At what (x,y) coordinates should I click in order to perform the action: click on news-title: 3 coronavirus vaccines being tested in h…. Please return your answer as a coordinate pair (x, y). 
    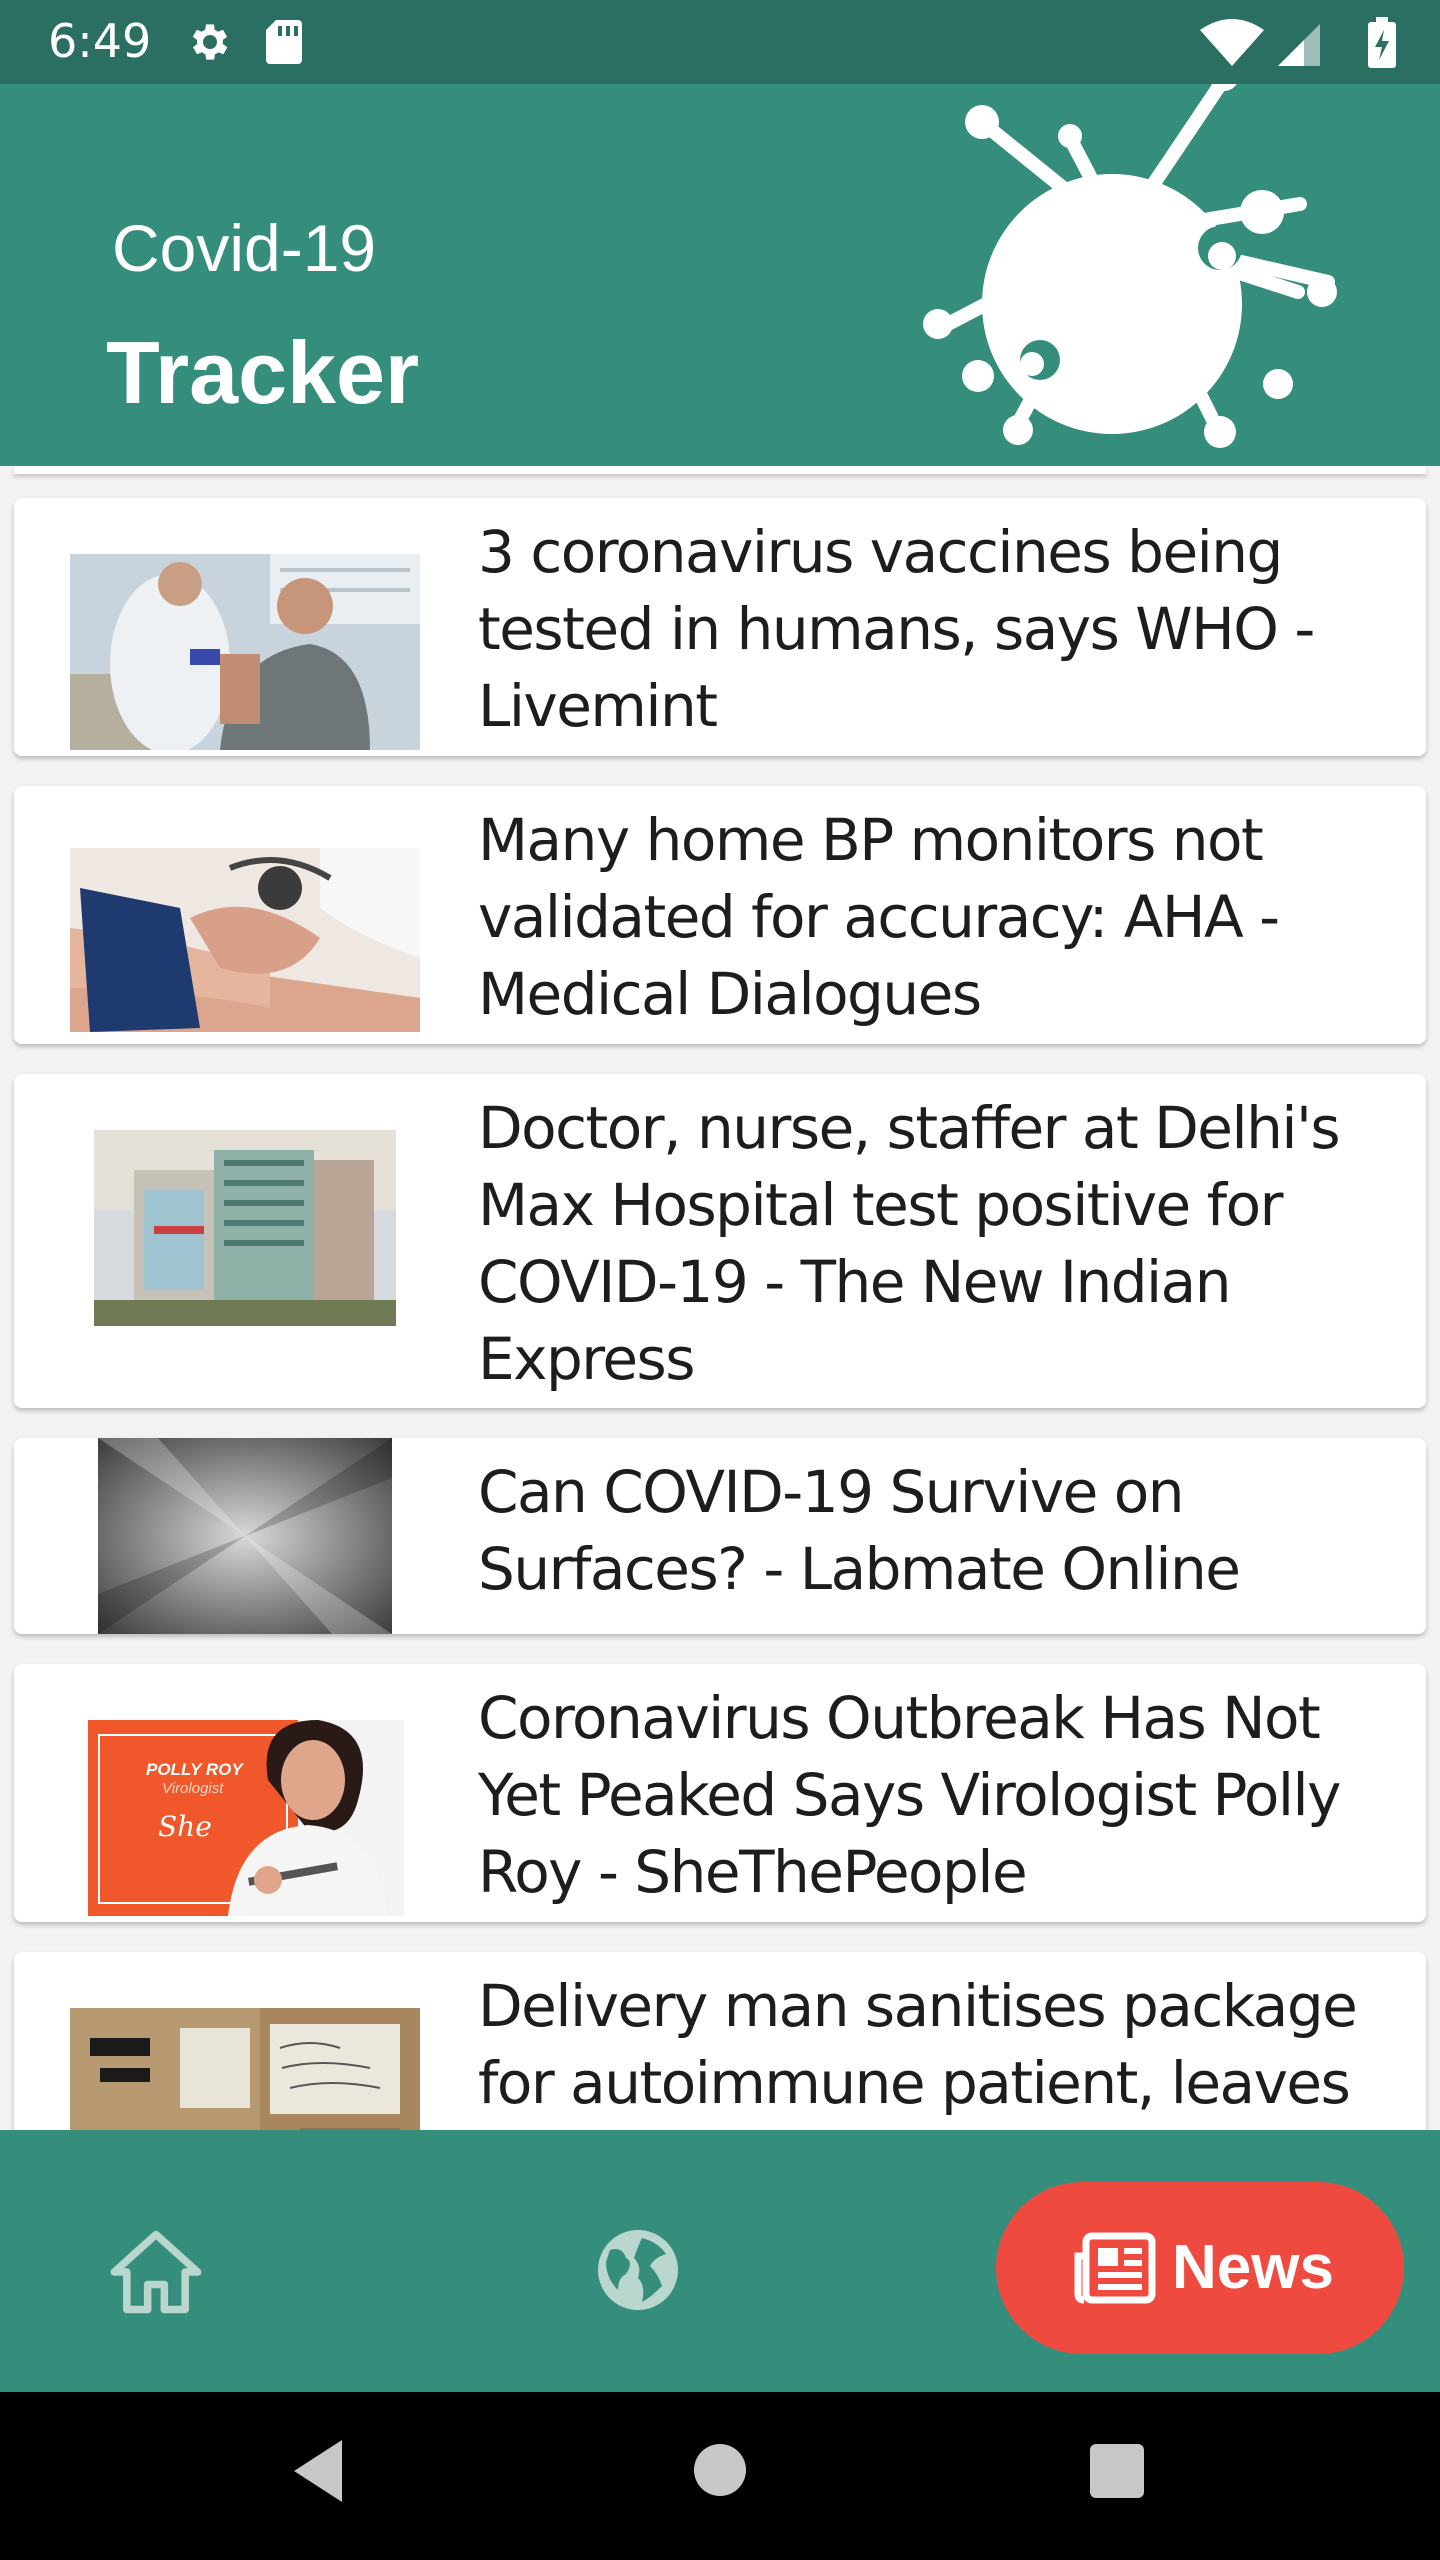
    Looking at the image, I should click on (896, 629).